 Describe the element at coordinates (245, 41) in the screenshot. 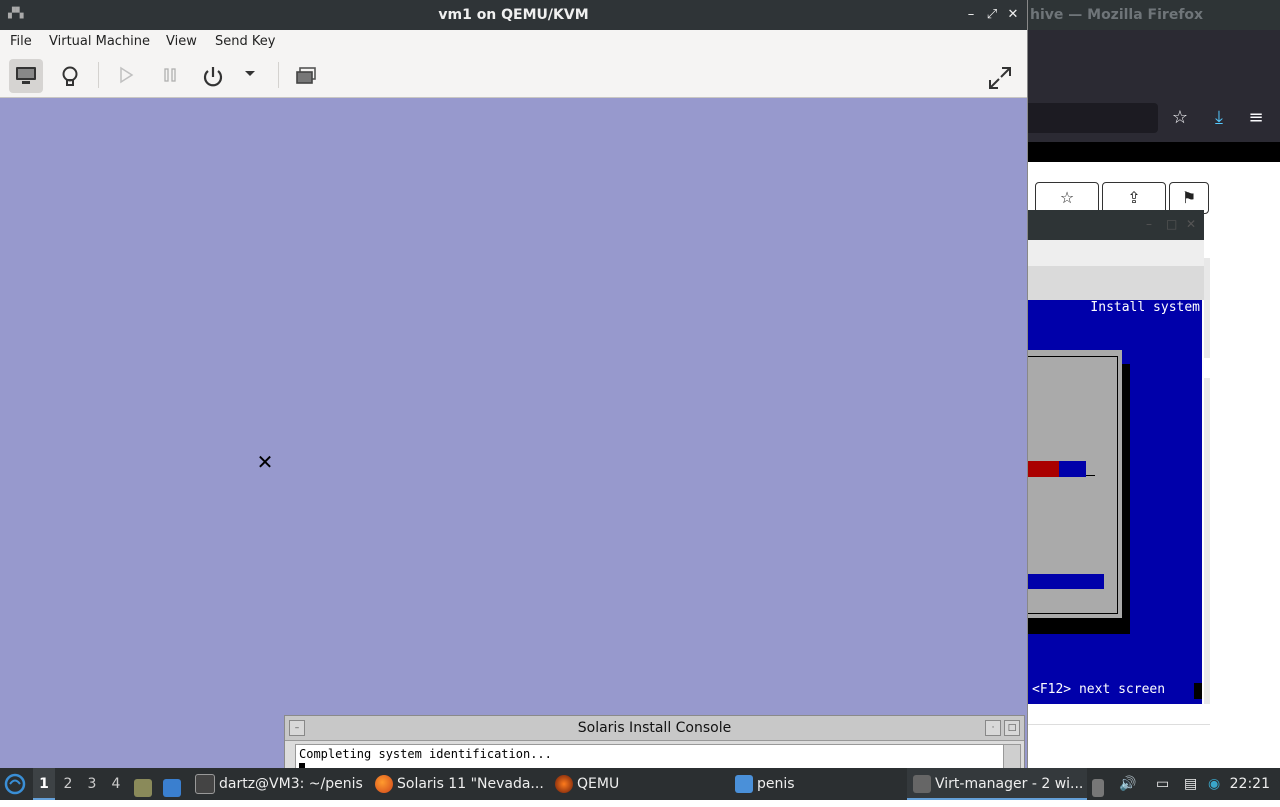

I see `menu-send-key: Send Key` at that location.